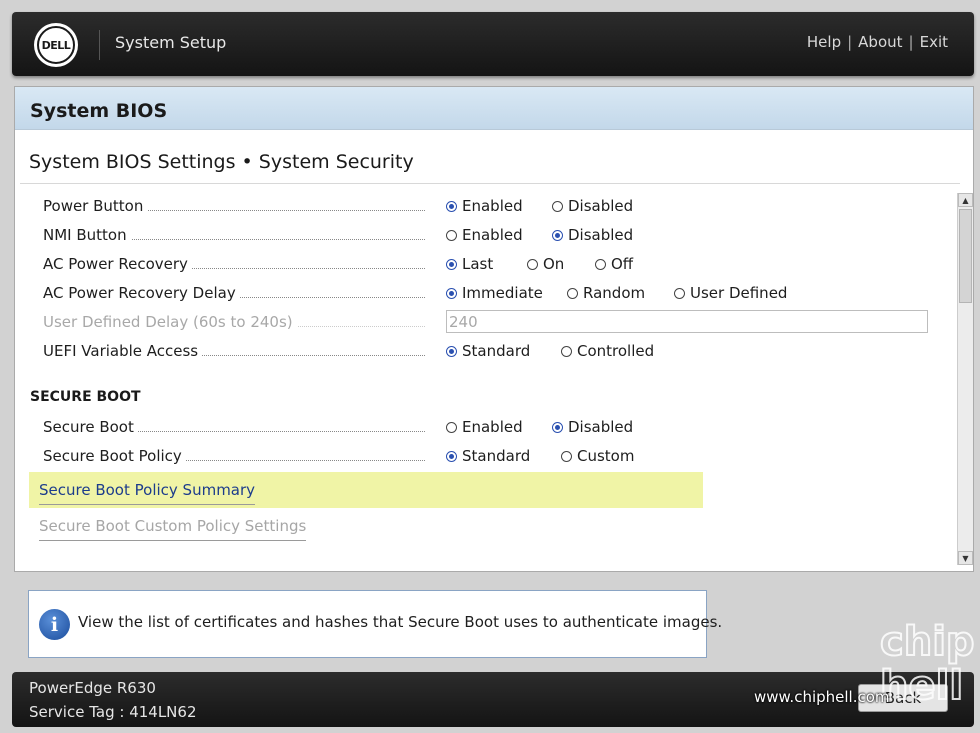 Image resolution: width=980 pixels, height=733 pixels. I want to click on radio-ac-recovery-on: On, so click(545, 264).